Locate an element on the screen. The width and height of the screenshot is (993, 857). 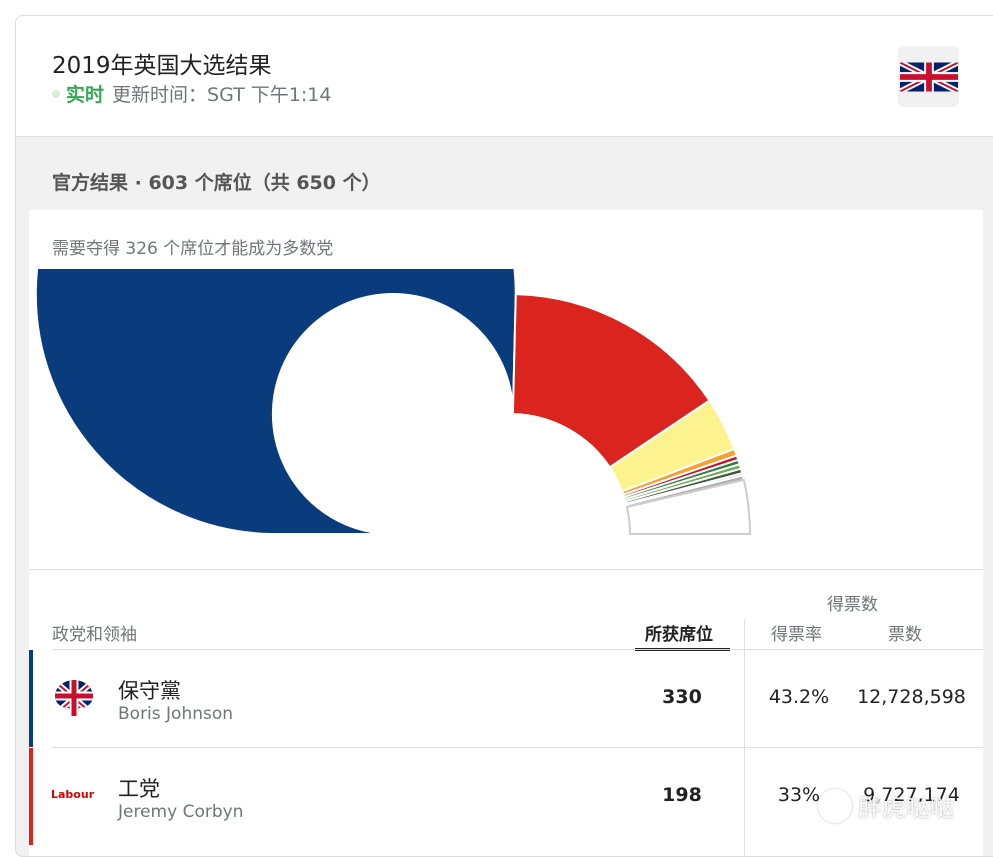
update-status: 实时 更新时间：SGT 下午1:14 is located at coordinates (191, 93).